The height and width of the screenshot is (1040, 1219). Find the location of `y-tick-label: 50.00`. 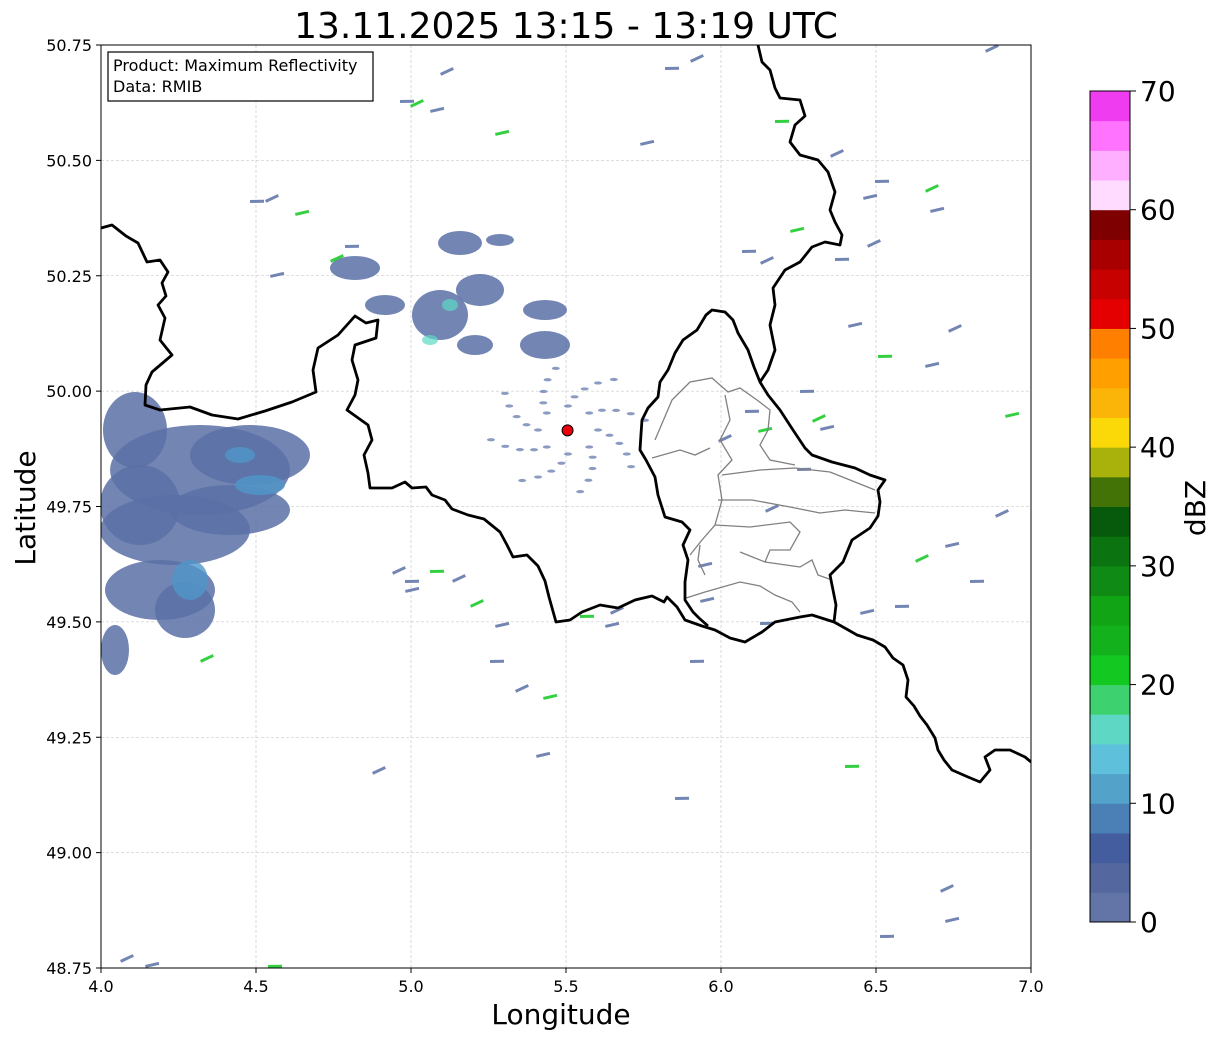

y-tick-label: 50.00 is located at coordinates (69, 391).